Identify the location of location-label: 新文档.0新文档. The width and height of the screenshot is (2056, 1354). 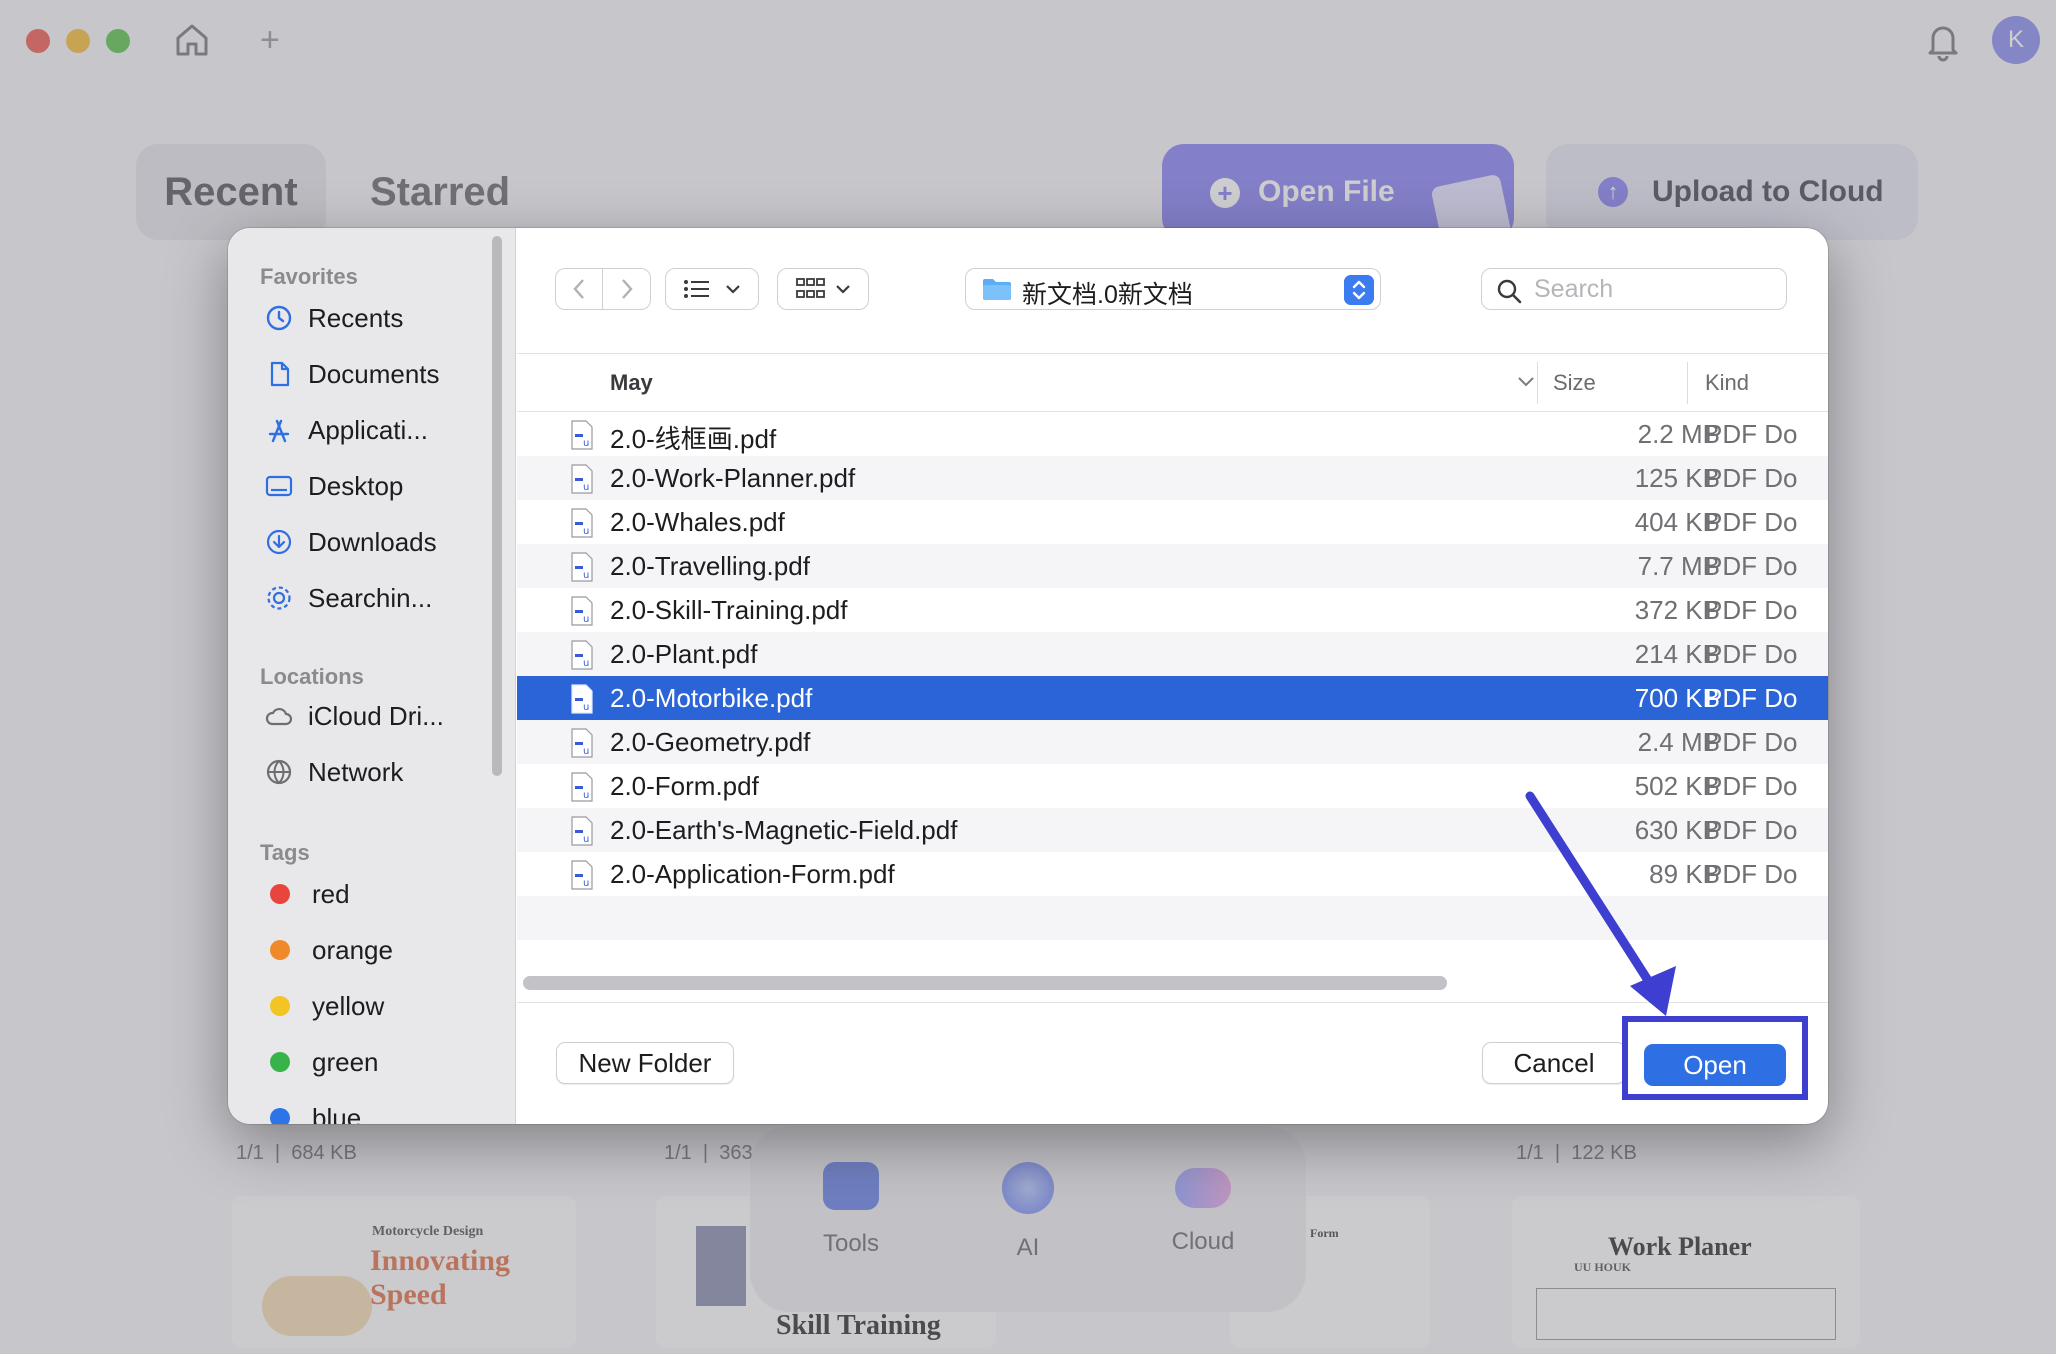
(1107, 295).